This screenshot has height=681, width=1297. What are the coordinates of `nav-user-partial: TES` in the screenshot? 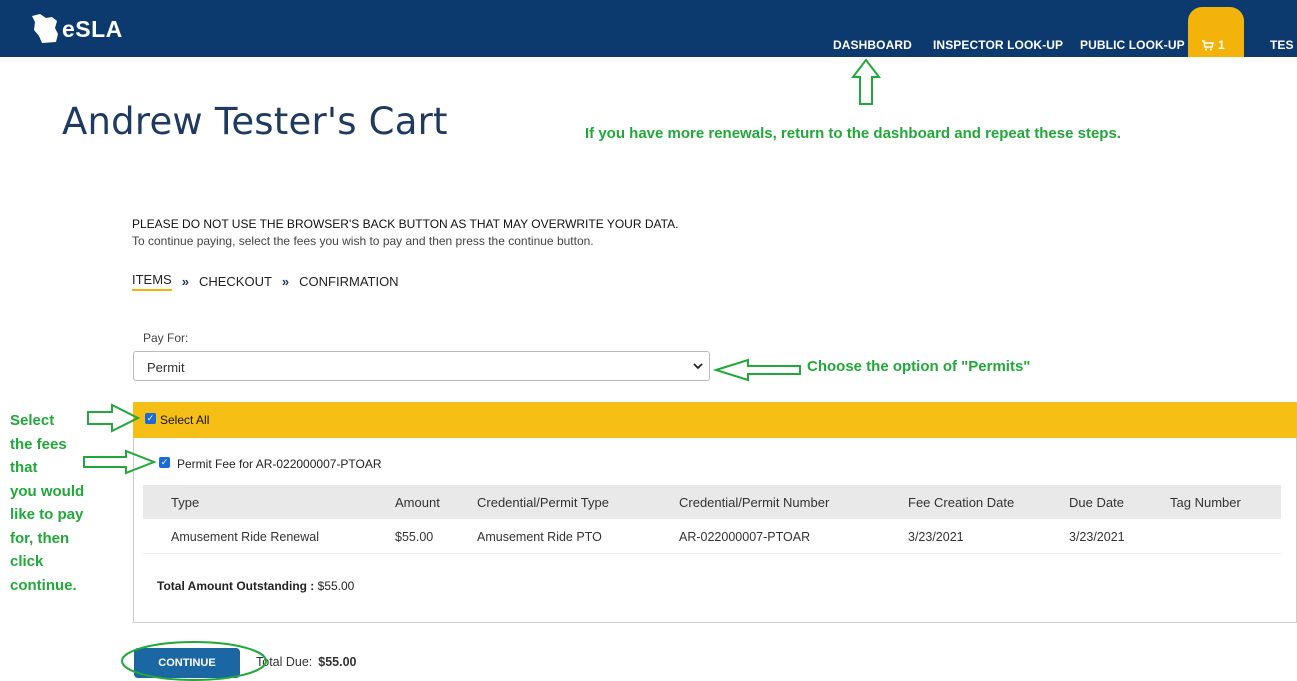 It's located at (1282, 45).